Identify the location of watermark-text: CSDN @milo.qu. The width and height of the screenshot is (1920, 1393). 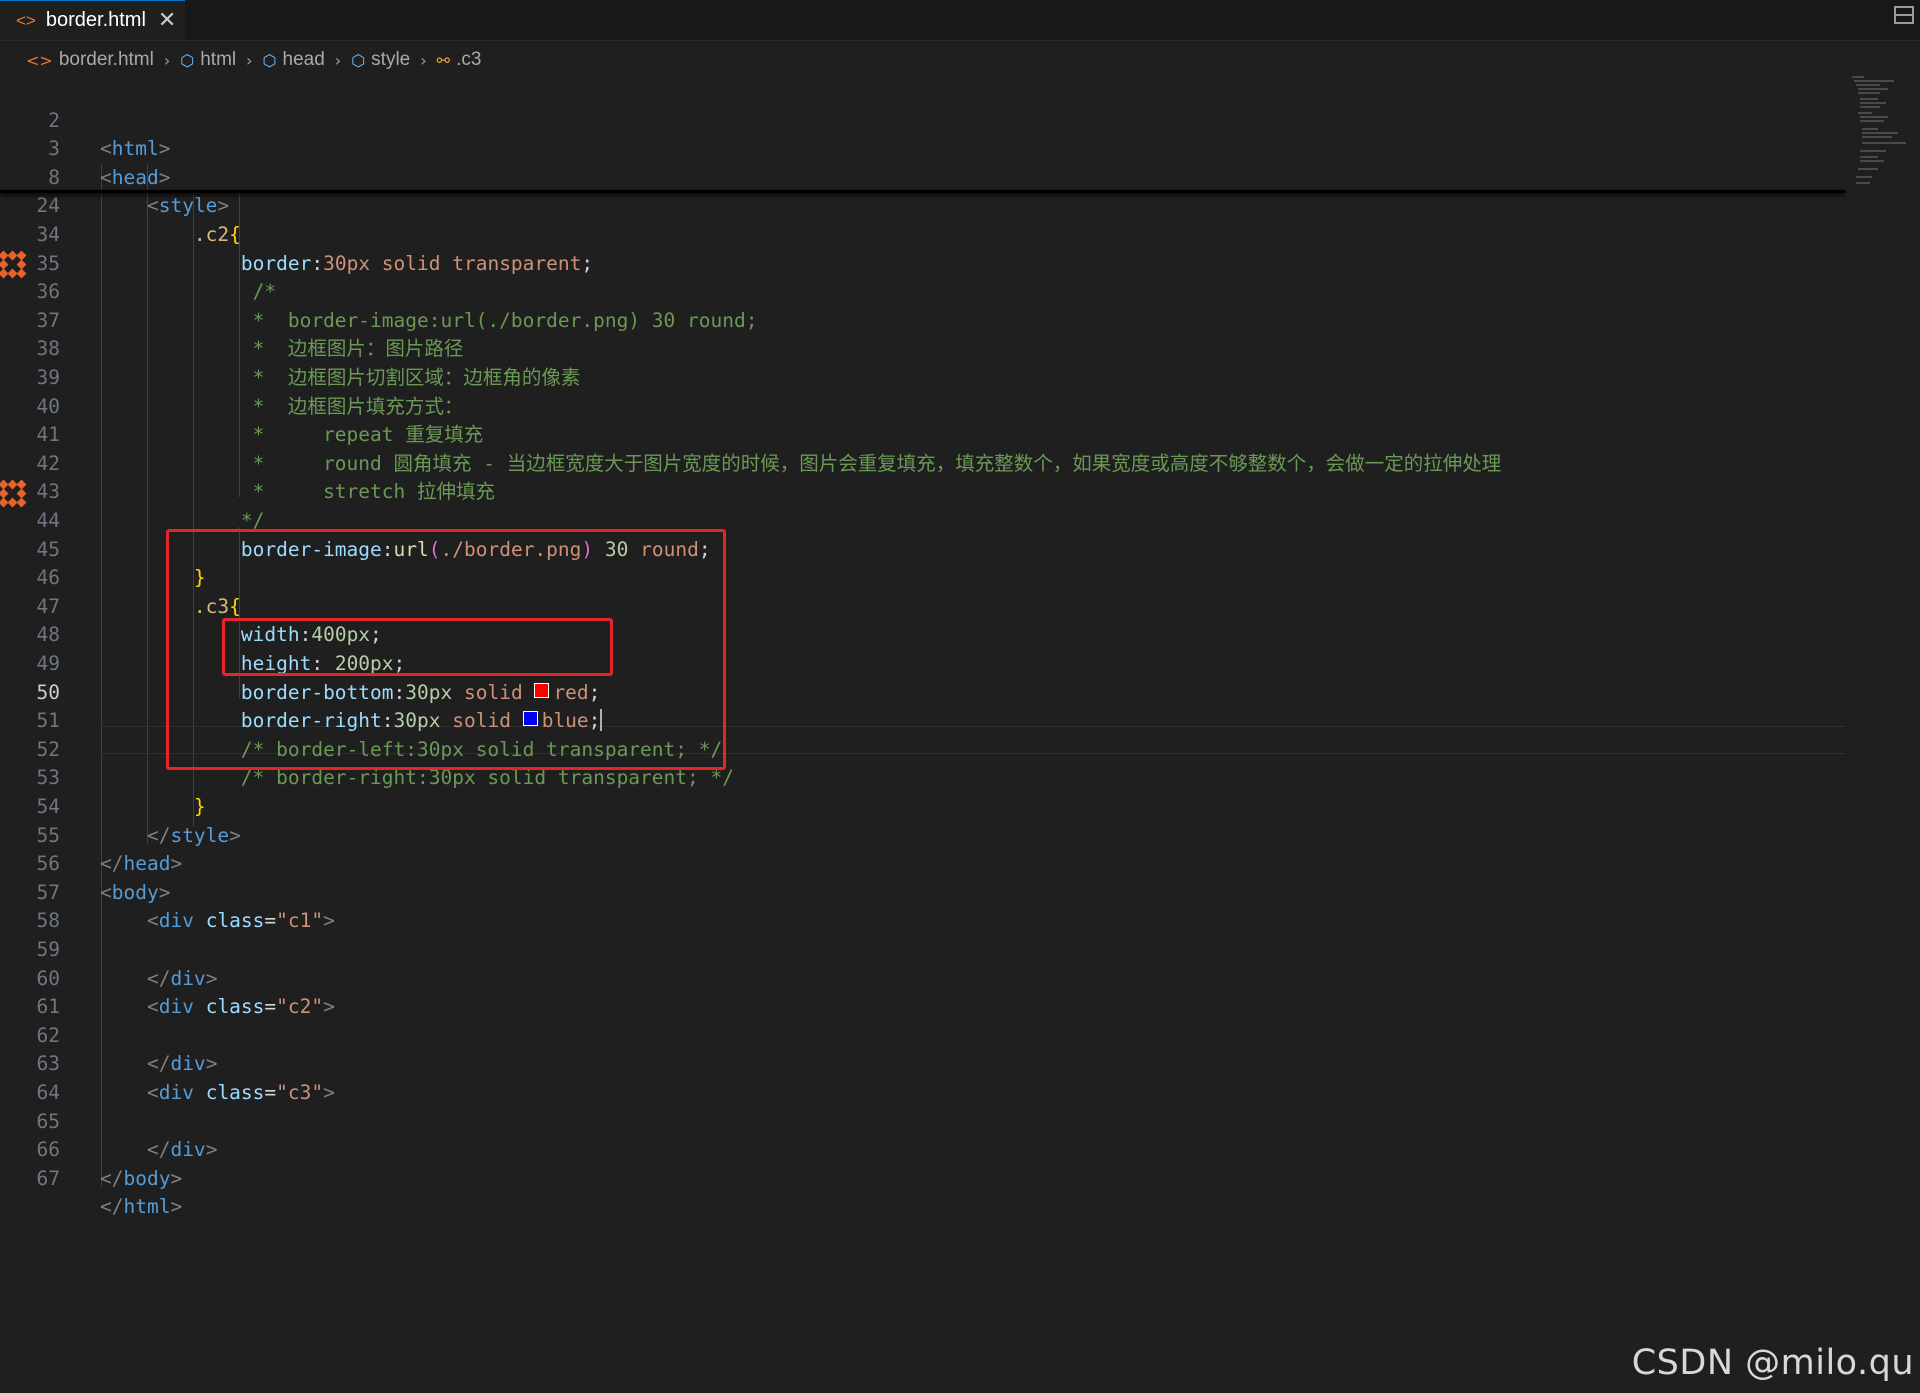
(1772, 1363).